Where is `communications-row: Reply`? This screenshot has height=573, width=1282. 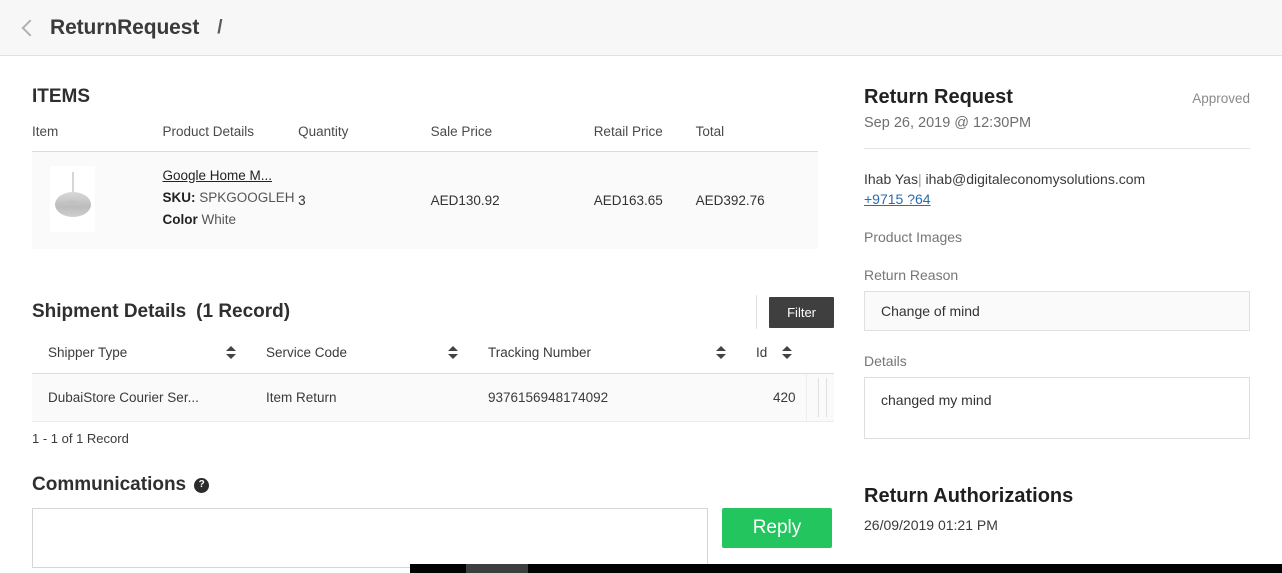 communications-row: Reply is located at coordinates (432, 538).